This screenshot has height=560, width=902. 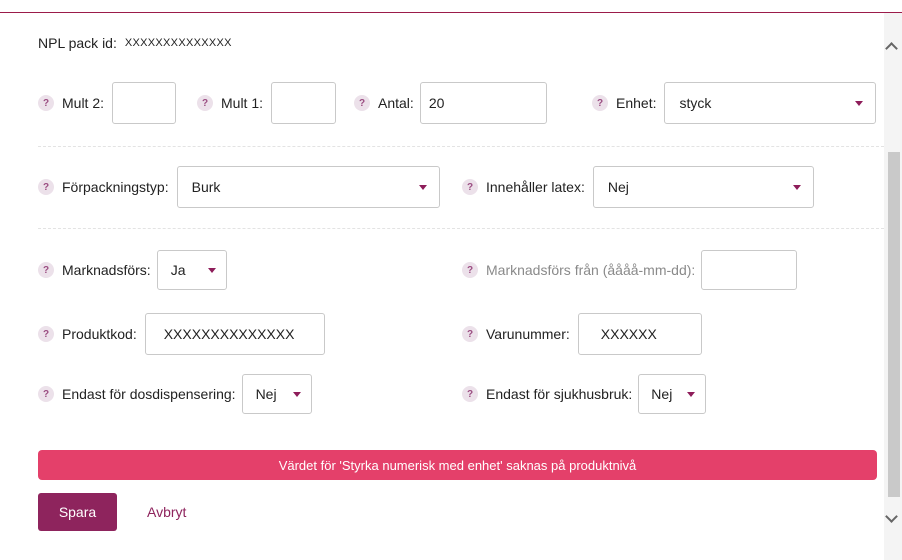 What do you see at coordinates (639, 334) in the screenshot?
I see `varunummer-input: XXXXXX` at bounding box center [639, 334].